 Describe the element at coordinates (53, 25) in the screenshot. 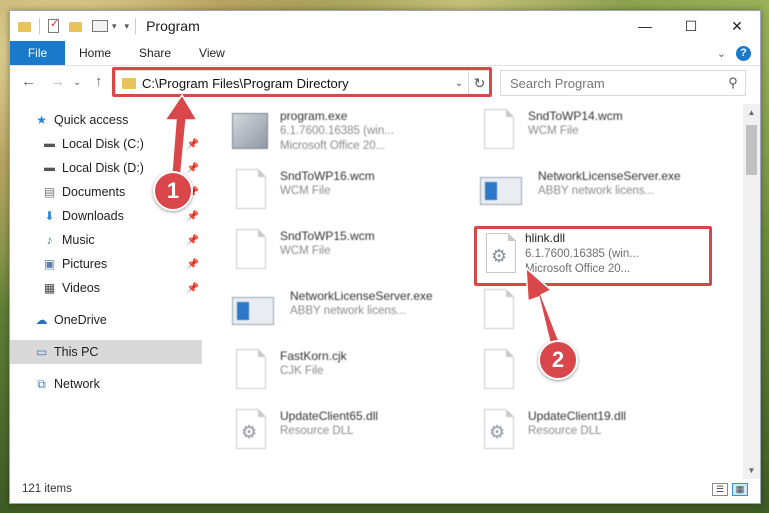

I see `properties-check-icon` at that location.